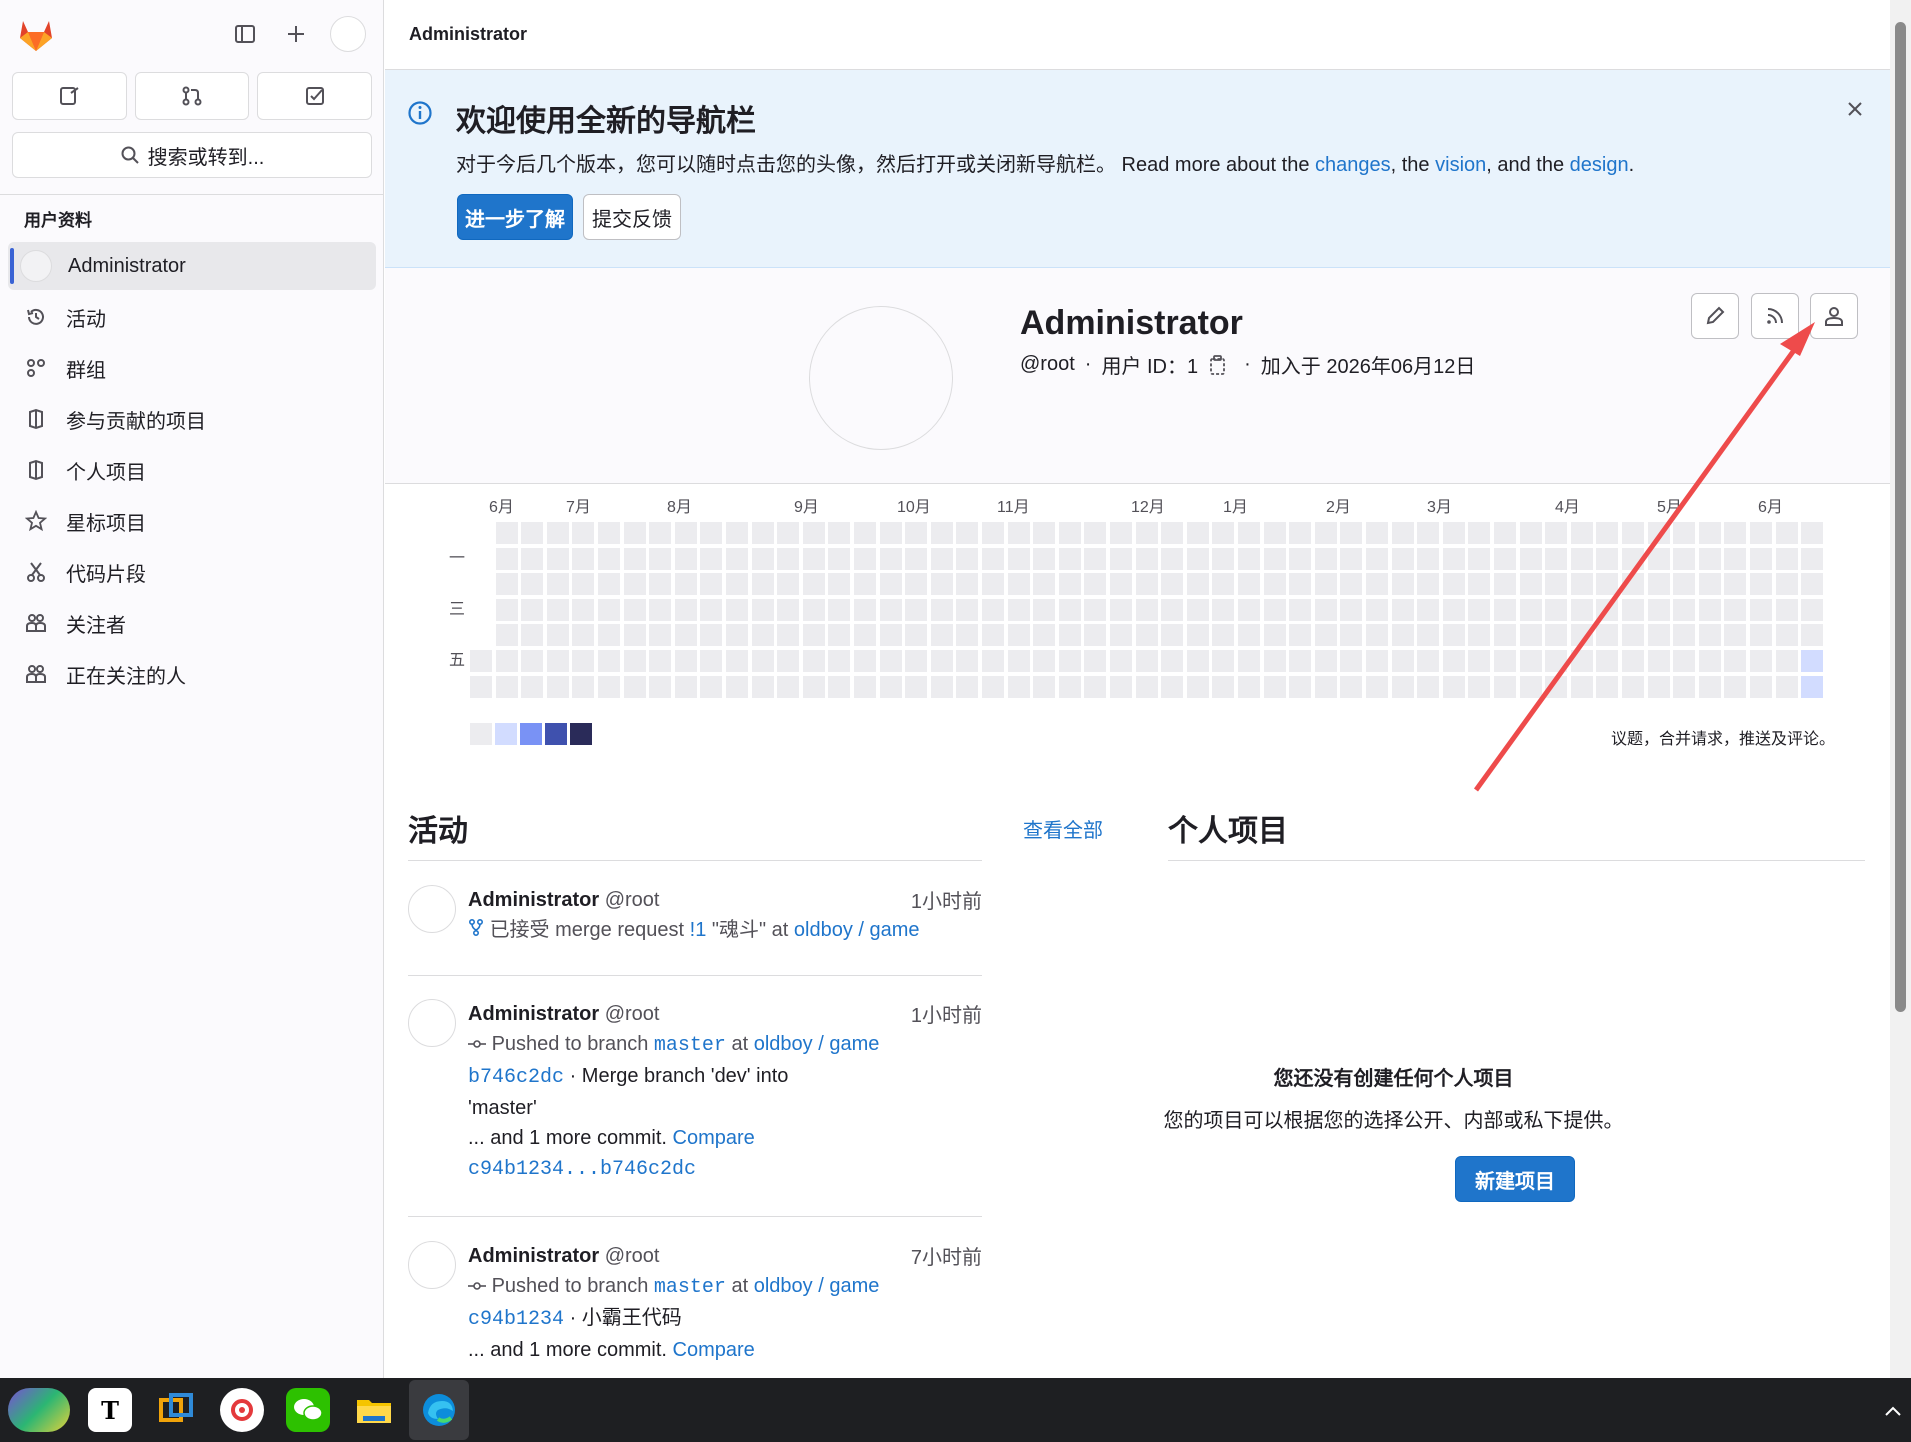 The width and height of the screenshot is (1911, 1442). I want to click on project-link: oldboy / game, so click(817, 1286).